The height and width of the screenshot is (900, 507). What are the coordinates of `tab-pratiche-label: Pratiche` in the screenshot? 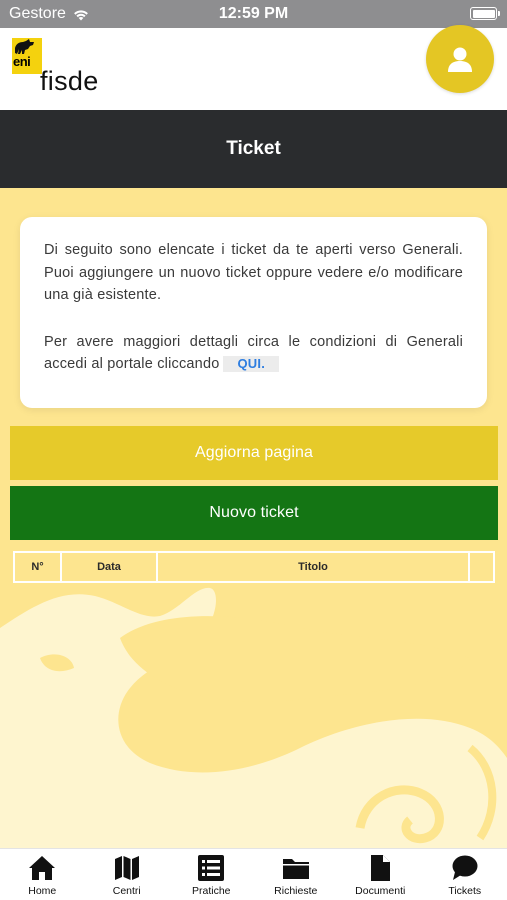 It's located at (211, 891).